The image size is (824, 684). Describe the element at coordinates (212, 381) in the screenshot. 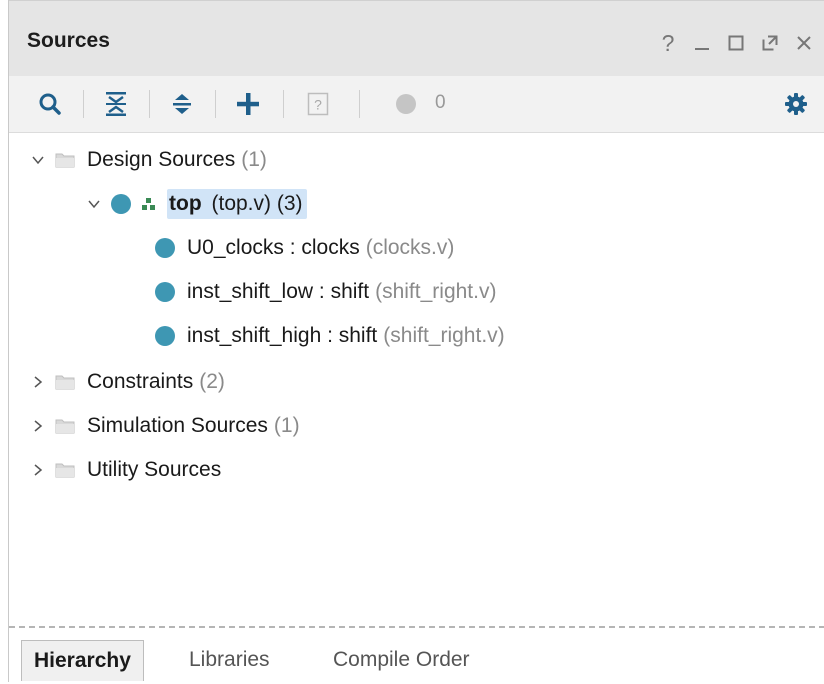

I see `tree-item-count: (2)` at that location.